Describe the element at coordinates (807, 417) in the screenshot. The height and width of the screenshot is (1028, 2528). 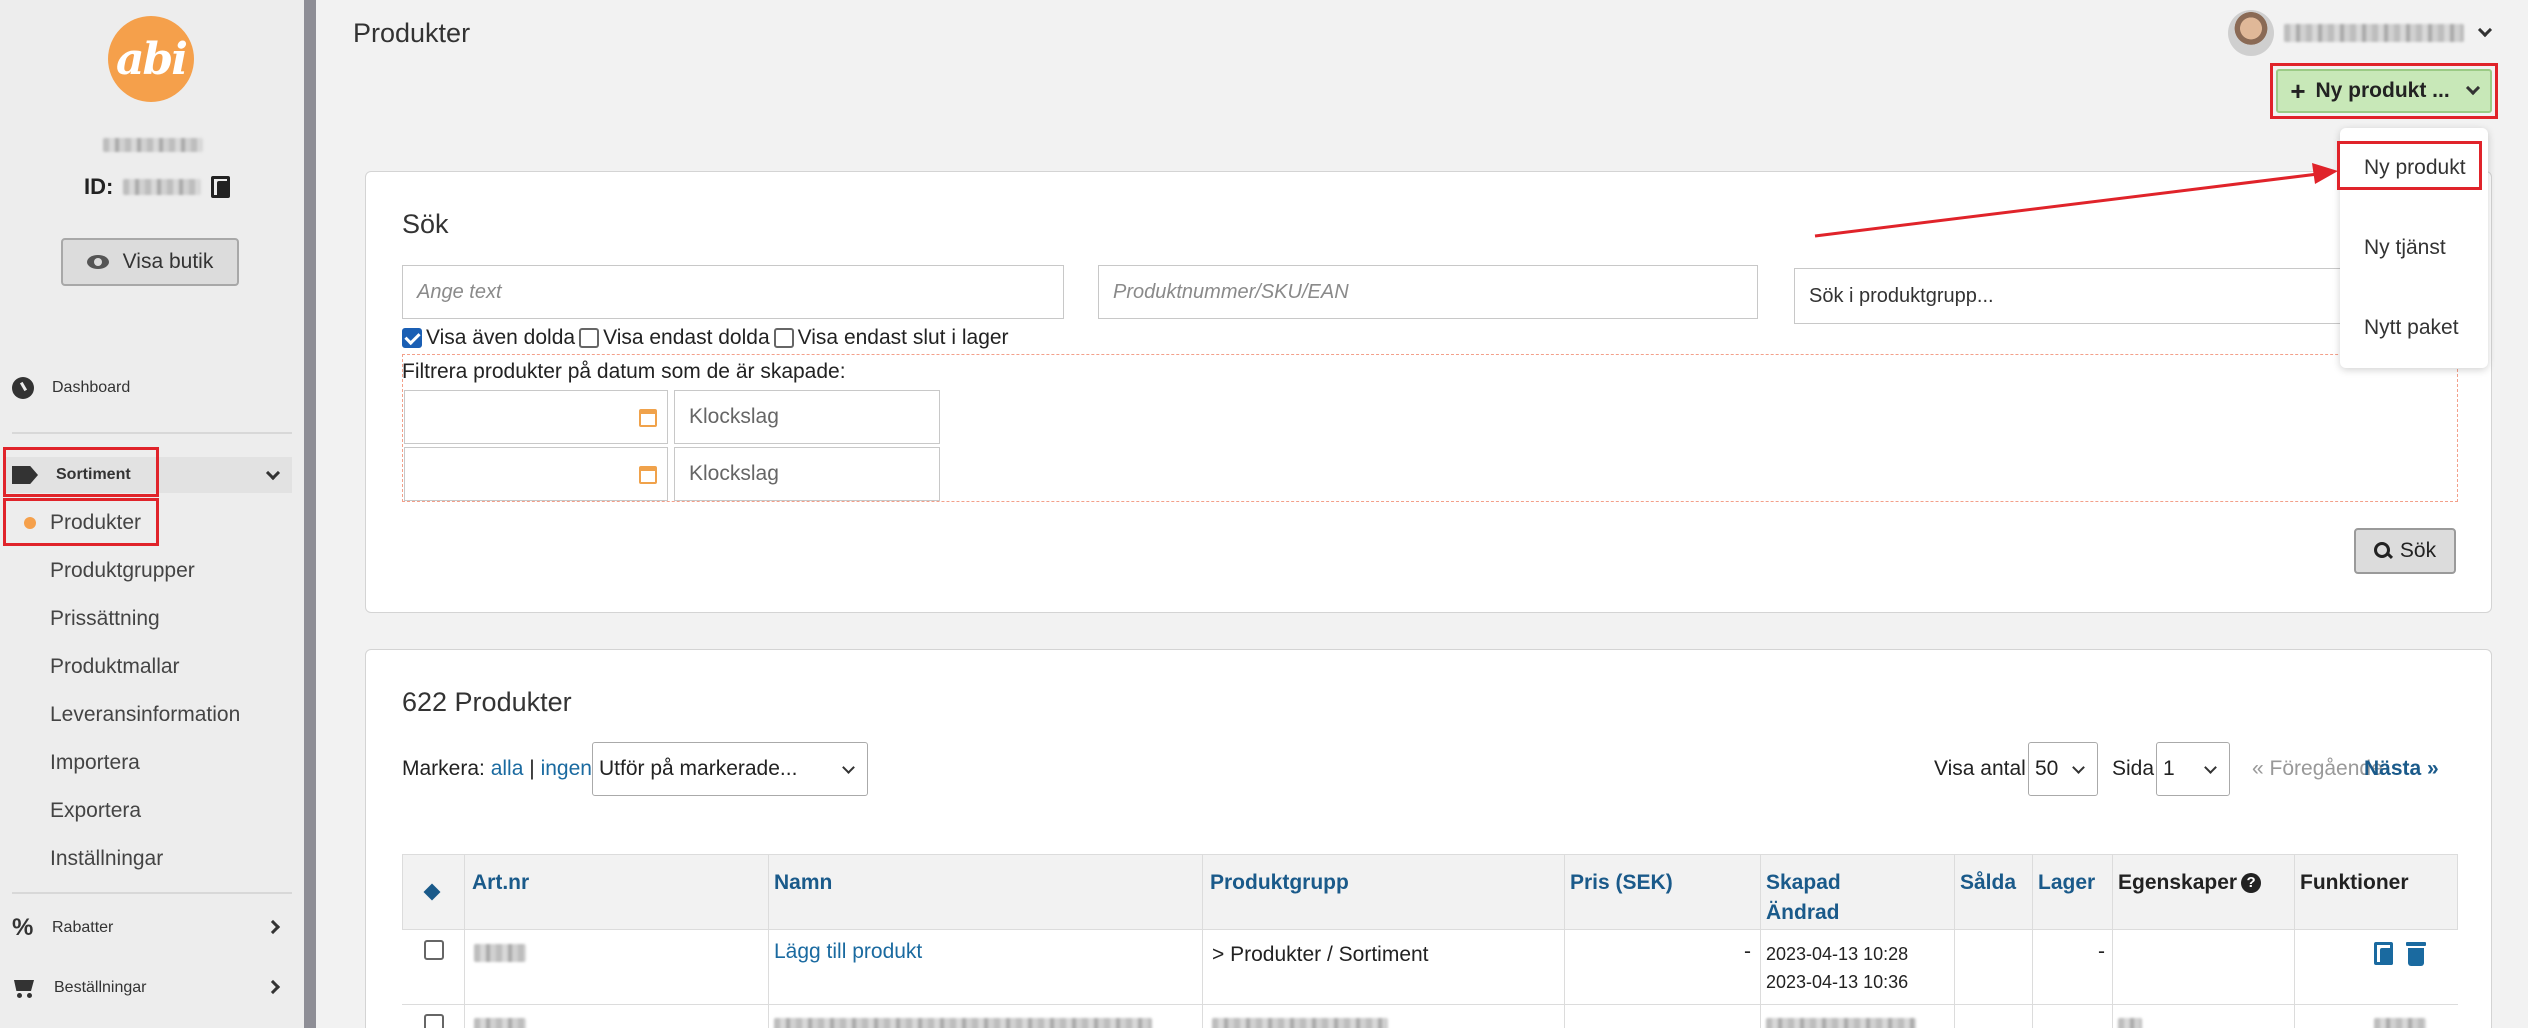
I see `time-from-input: Klockslag` at that location.